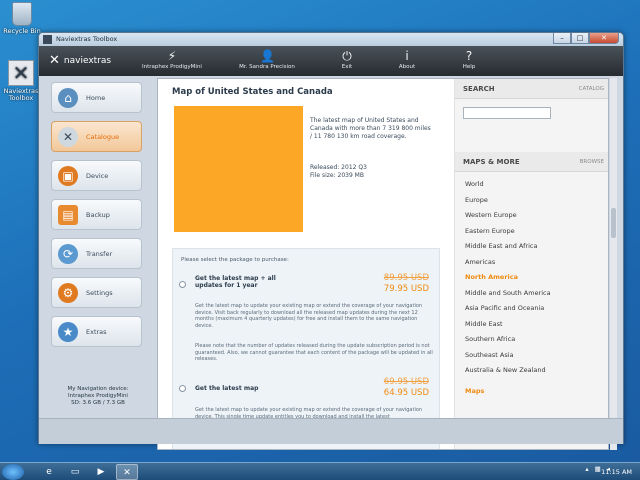 The width and height of the screenshot is (640, 480). Describe the element at coordinates (580, 38) in the screenshot. I see `maximize-button: □` at that location.